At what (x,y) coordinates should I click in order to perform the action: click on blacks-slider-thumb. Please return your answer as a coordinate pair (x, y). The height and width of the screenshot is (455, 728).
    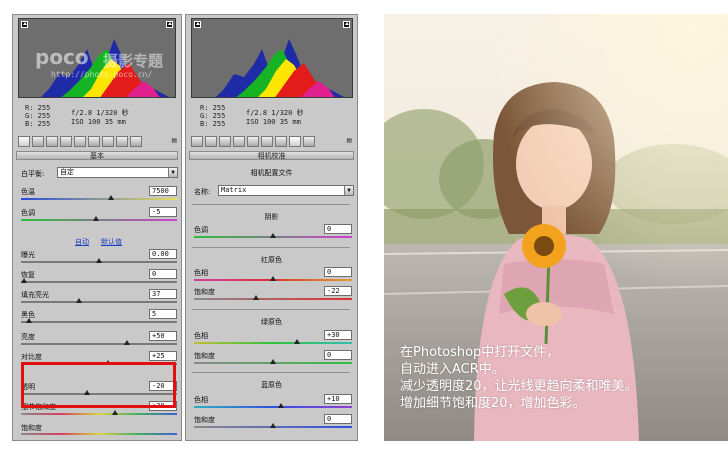
    Looking at the image, I should click on (28, 320).